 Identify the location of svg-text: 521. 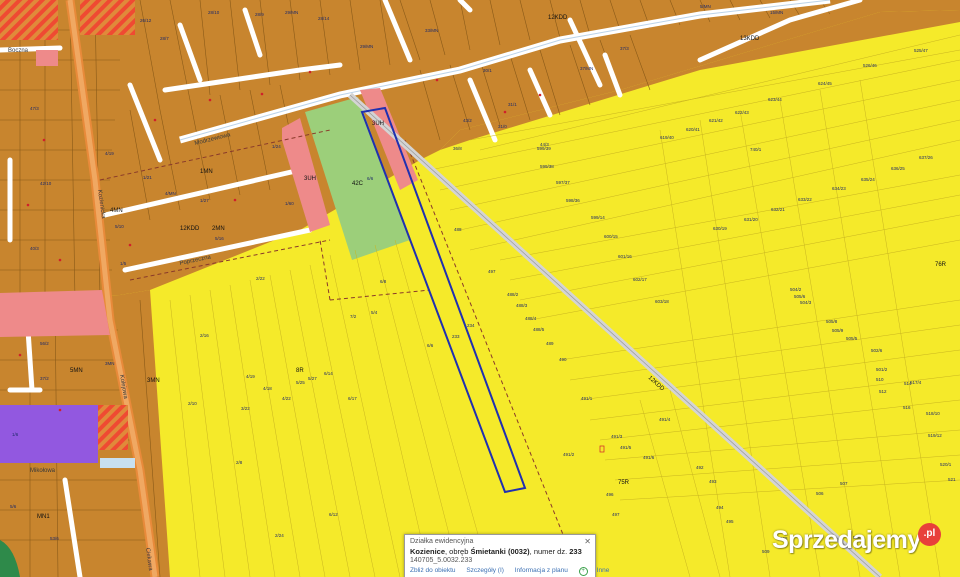
(952, 479).